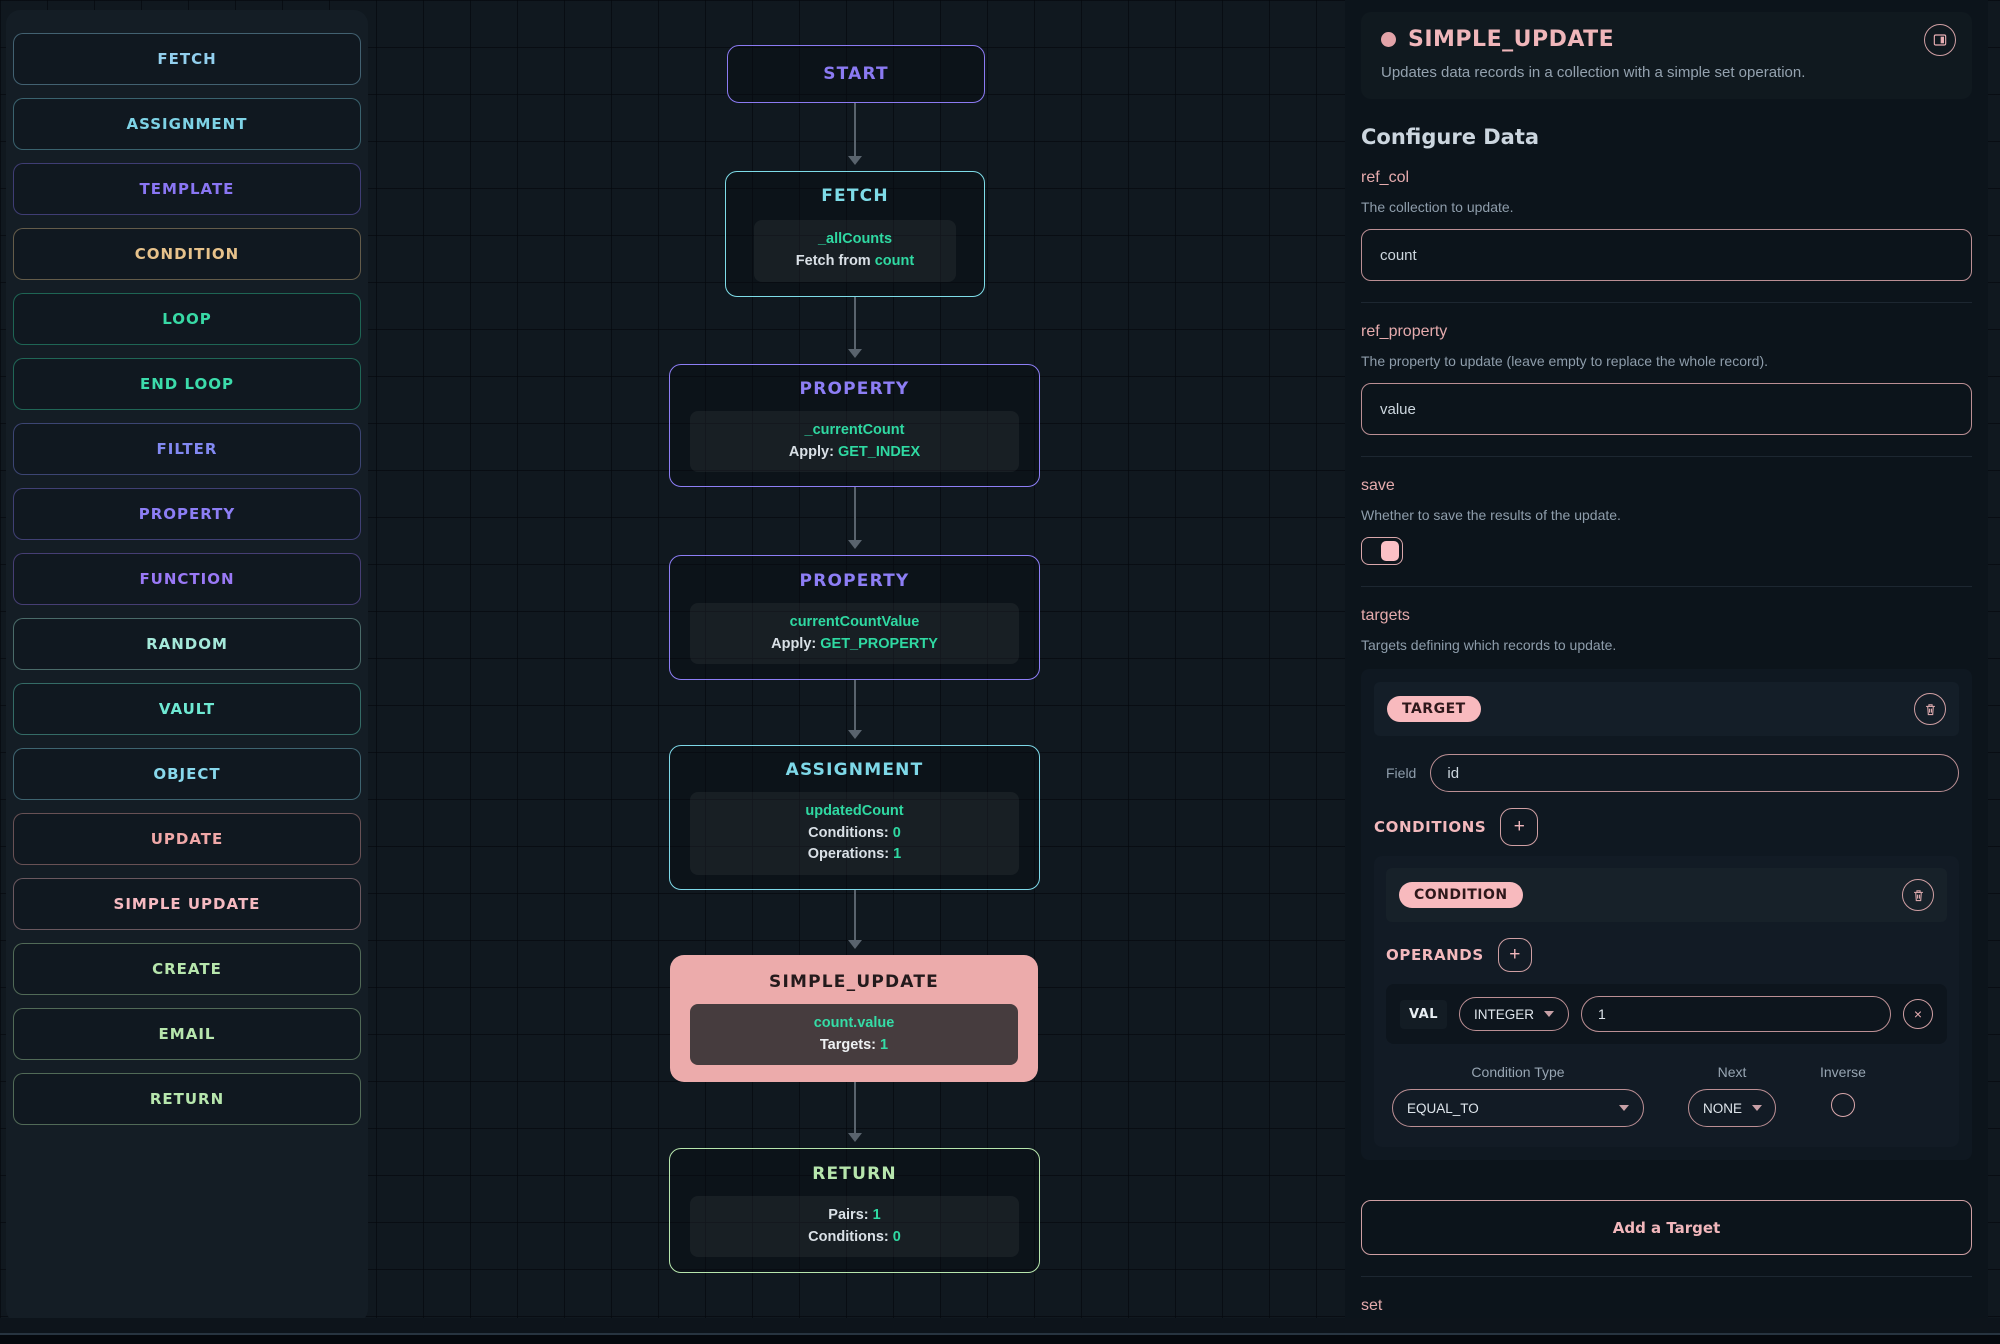 The image size is (2000, 1344). What do you see at coordinates (187, 969) in the screenshot?
I see `palette-item-create: CREATE` at bounding box center [187, 969].